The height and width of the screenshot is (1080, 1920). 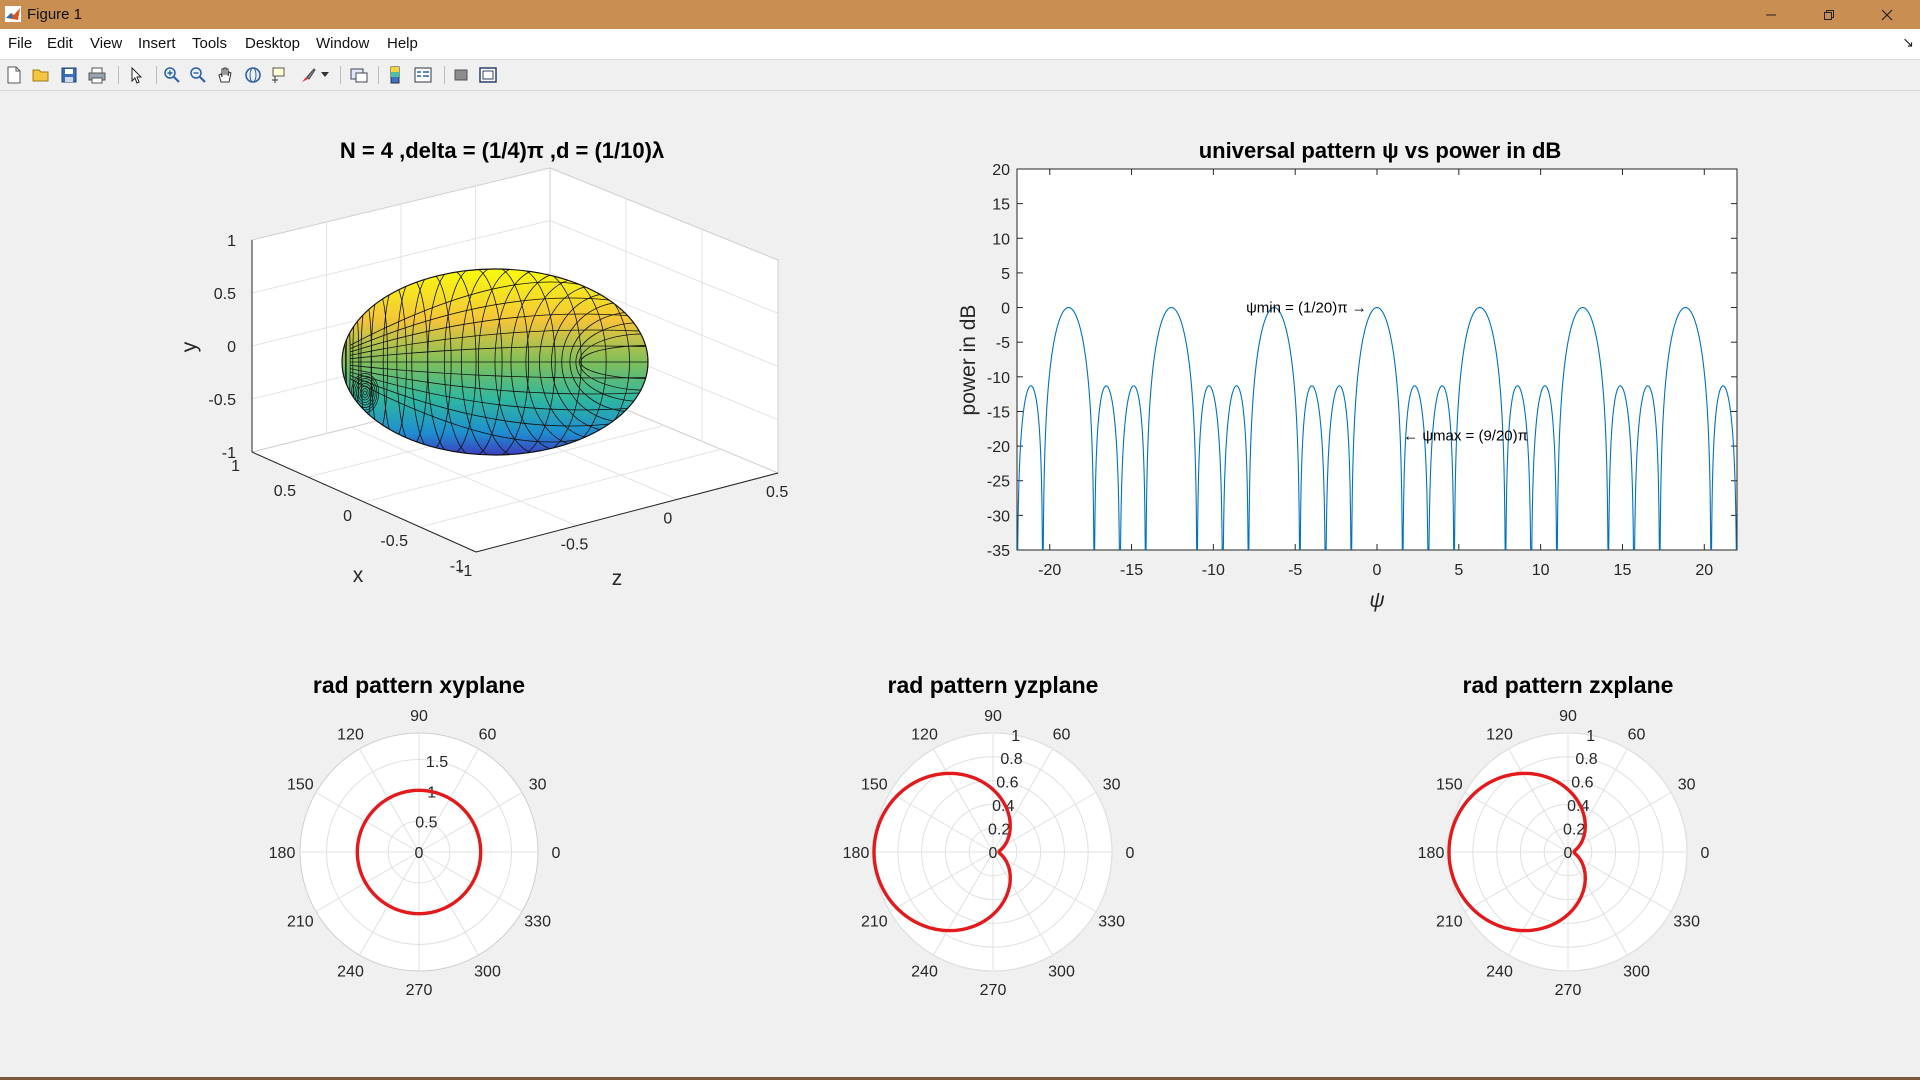 What do you see at coordinates (1049, 570) in the screenshot?
I see `line-xtick-label: -20` at bounding box center [1049, 570].